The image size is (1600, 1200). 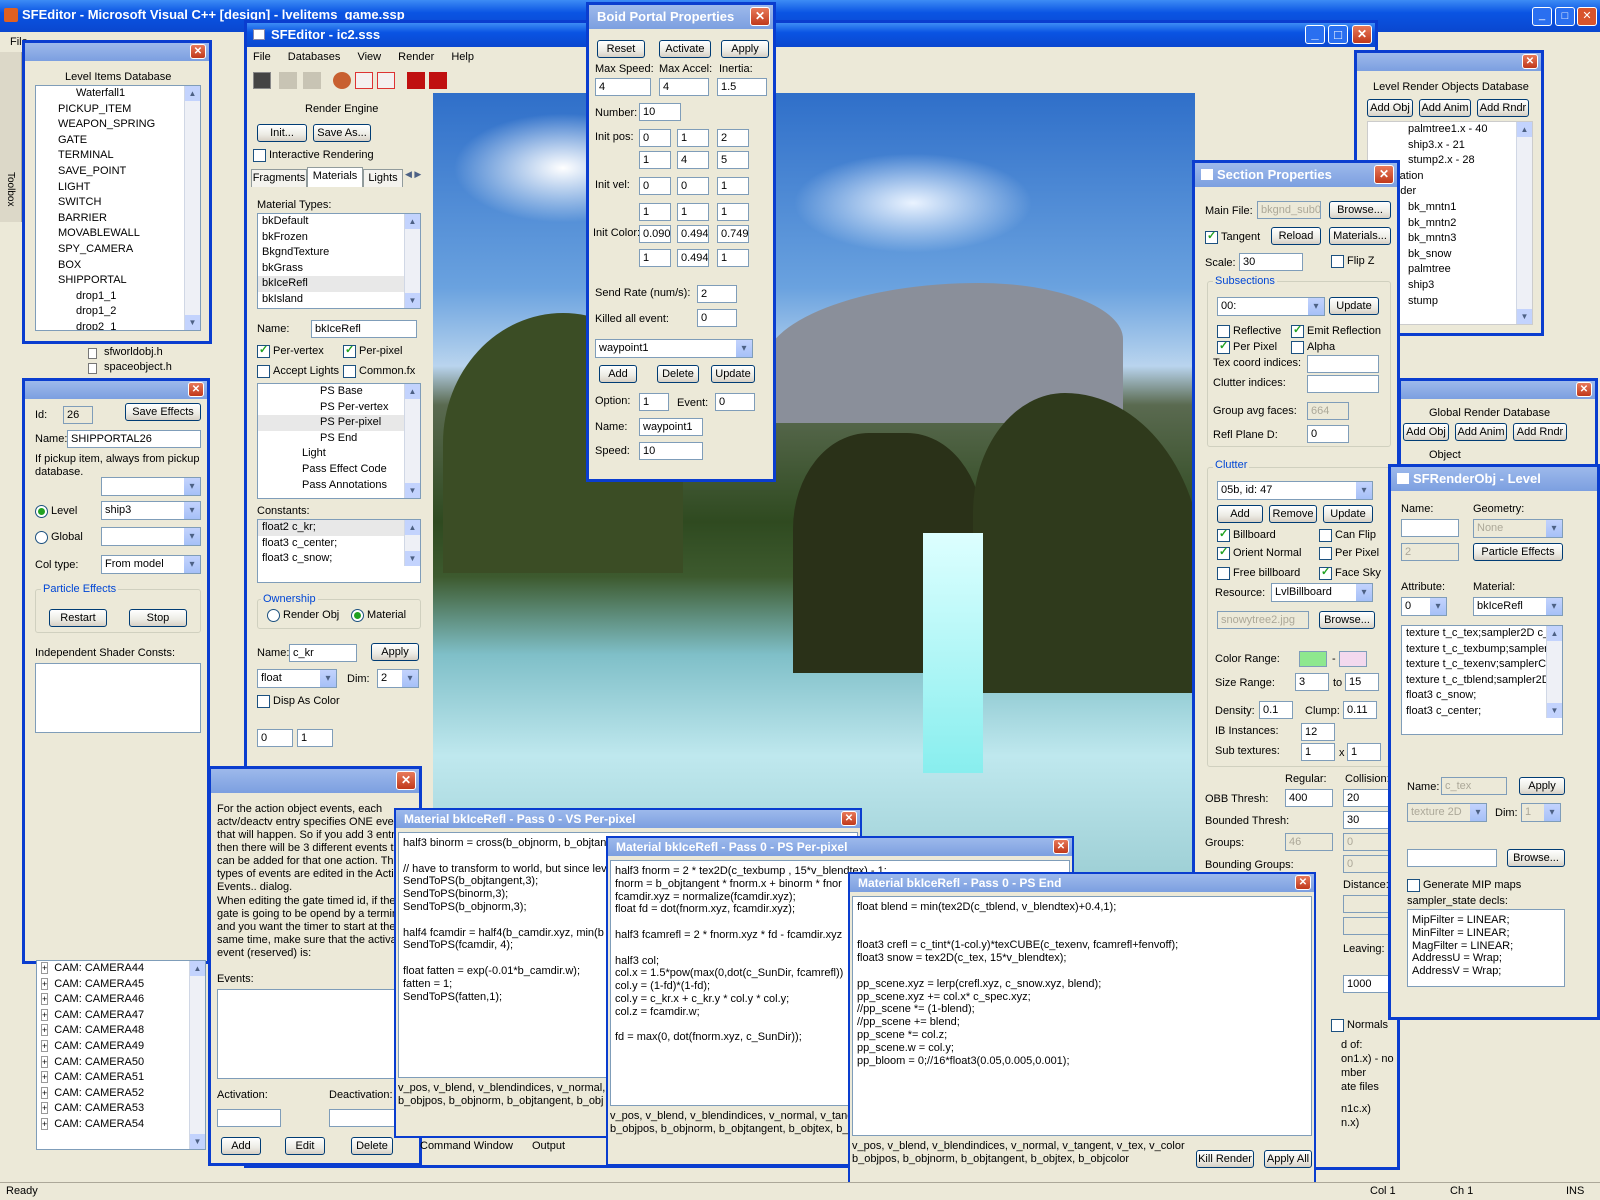 What do you see at coordinates (378, 615) in the screenshot?
I see `material-radio: Material` at bounding box center [378, 615].